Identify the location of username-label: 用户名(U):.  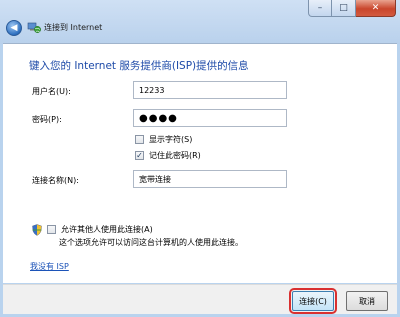
(51, 91).